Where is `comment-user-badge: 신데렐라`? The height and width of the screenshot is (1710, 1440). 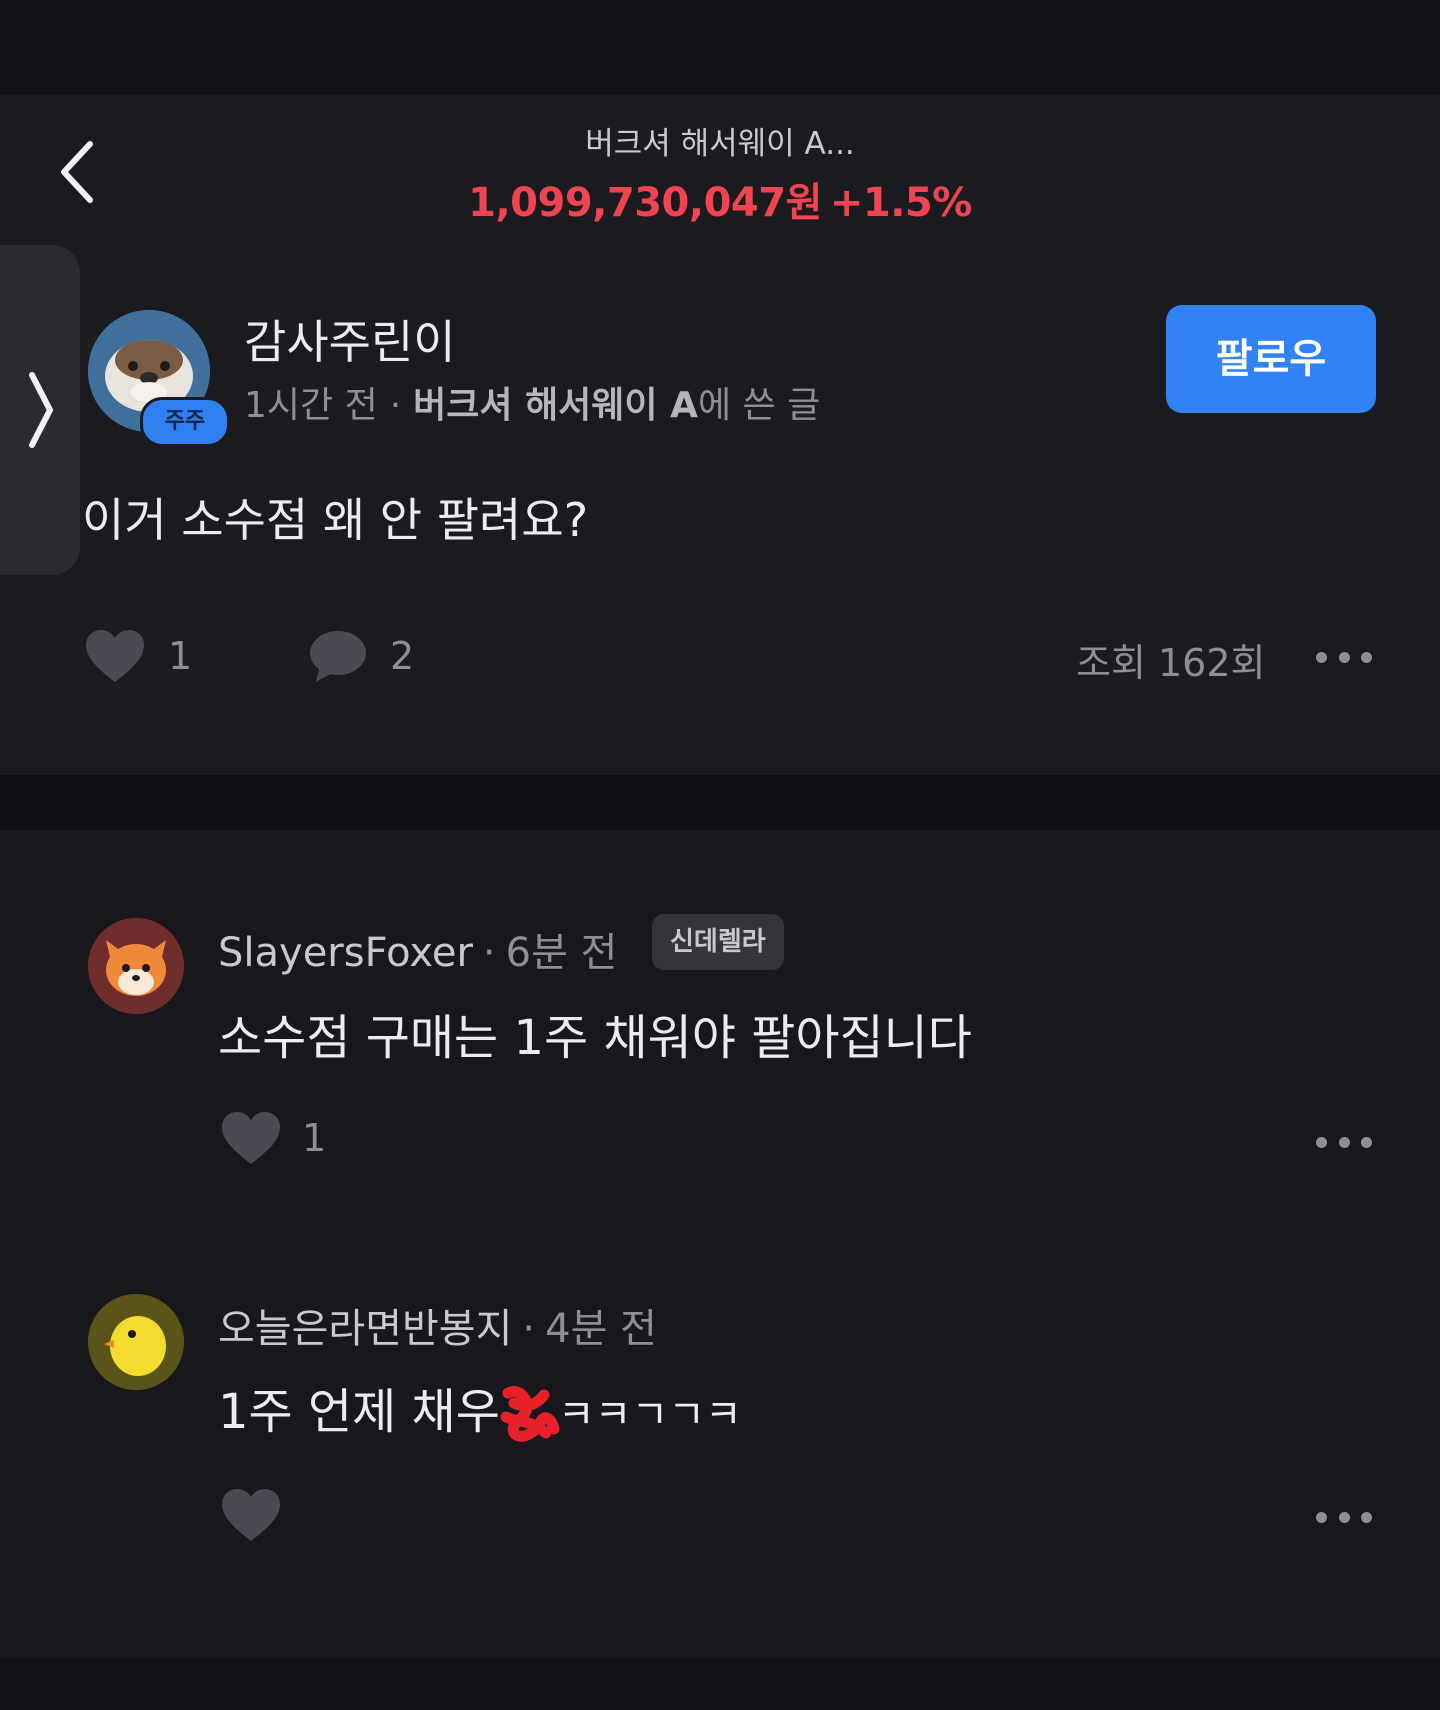
comment-user-badge: 신데렐라 is located at coordinates (718, 942).